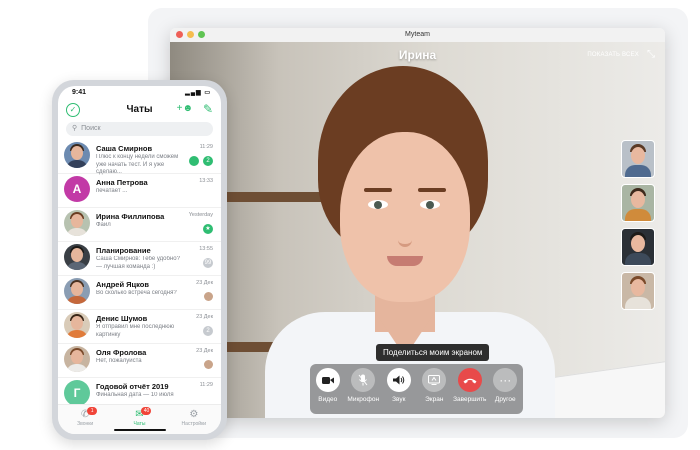 Image resolution: width=700 pixels, height=450 pixels. Describe the element at coordinates (119, 361) in the screenshot. I see `chat-preview: Нет, пожалуйста` at that location.